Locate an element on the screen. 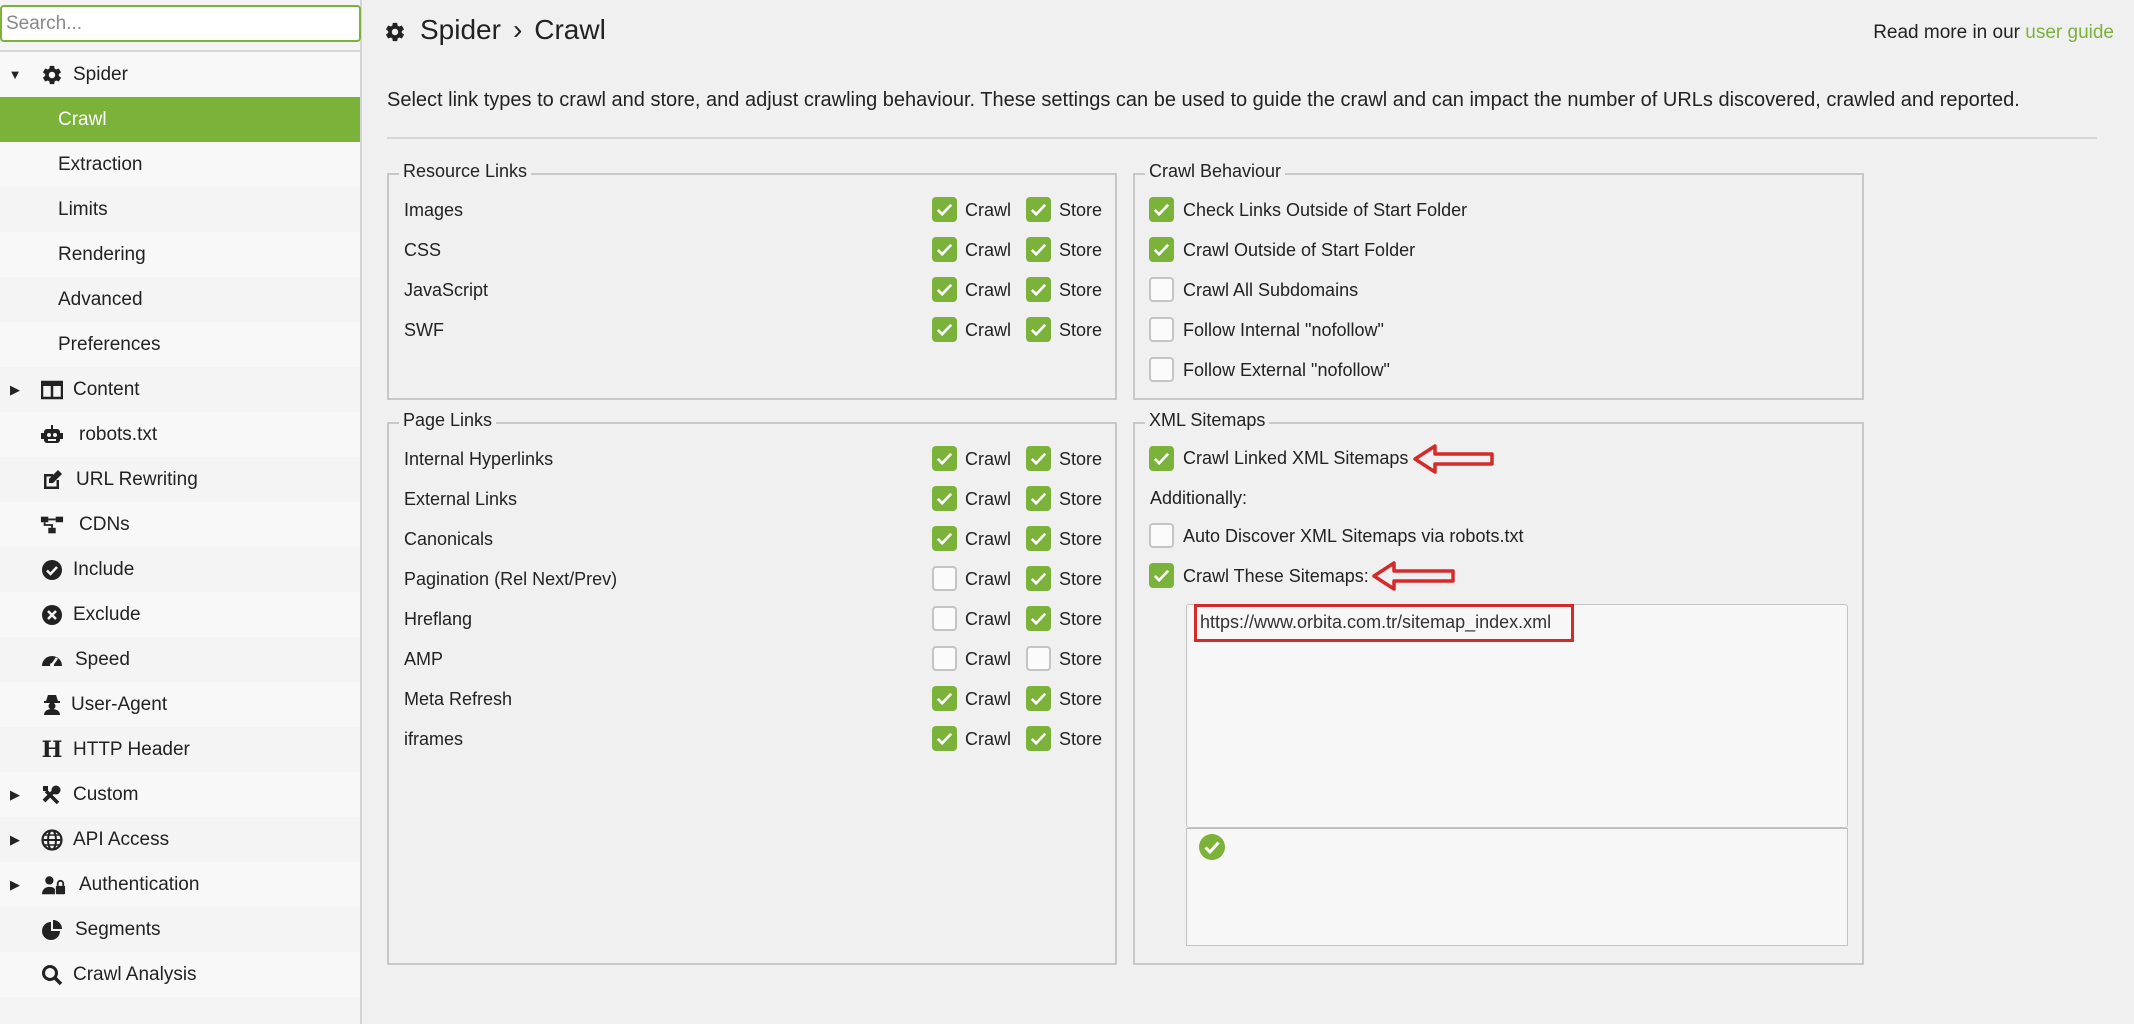  edit-icon is located at coordinates (52, 480).